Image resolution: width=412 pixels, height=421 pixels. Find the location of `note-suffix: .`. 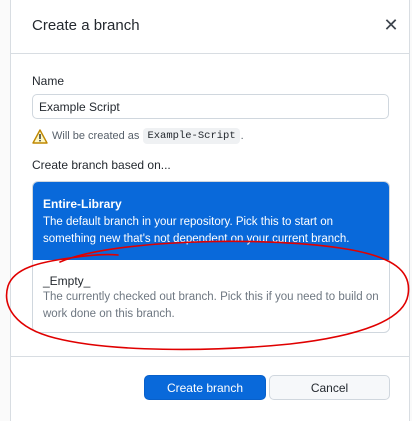

note-suffix: . is located at coordinates (242, 136).